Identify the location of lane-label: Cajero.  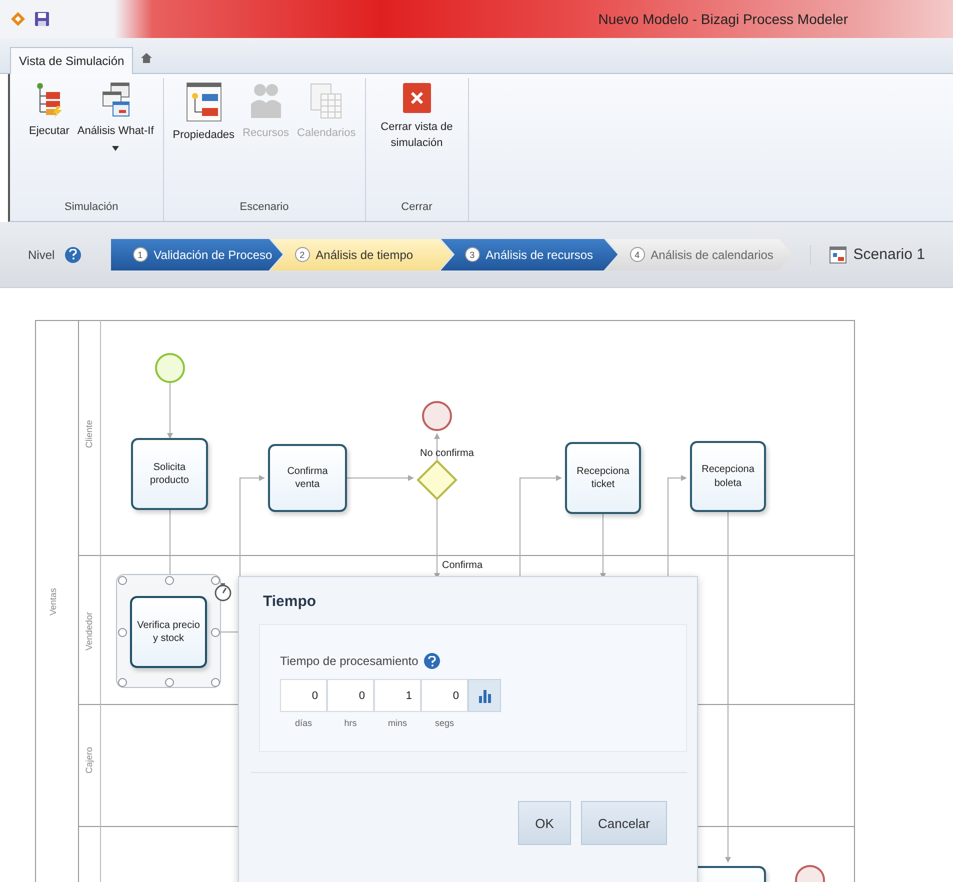
(89, 760).